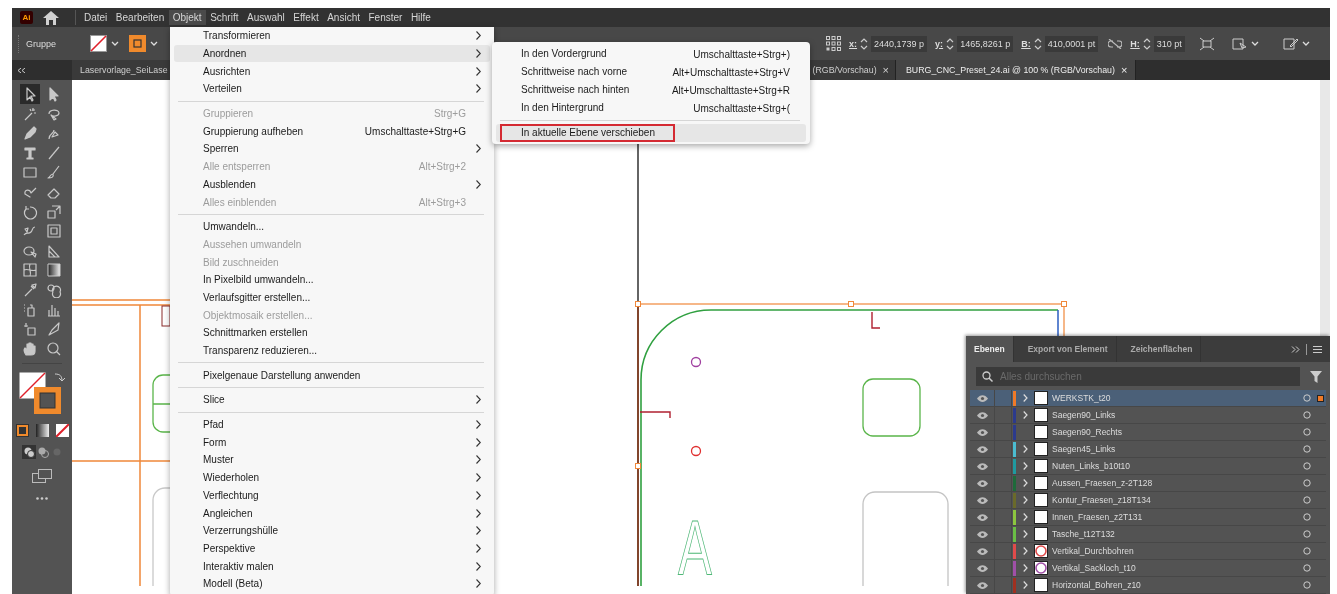 The height and width of the screenshot is (594, 1337). Describe the element at coordinates (1071, 43) in the screenshot. I see `number-field: 410,0001 pt` at that location.